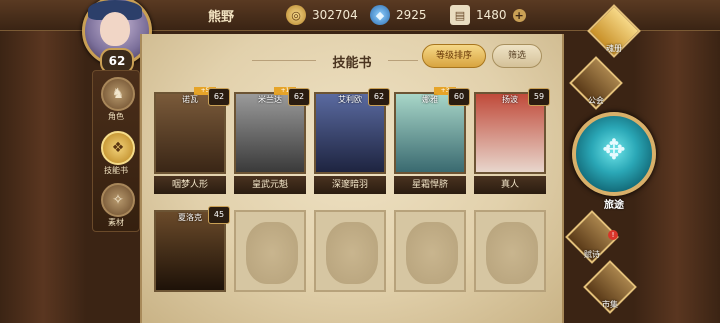 The width and height of the screenshot is (720, 323). What do you see at coordinates (272, 141) in the screenshot?
I see `skillbook-card: +1 米兰达 62 皇武元魁` at bounding box center [272, 141].